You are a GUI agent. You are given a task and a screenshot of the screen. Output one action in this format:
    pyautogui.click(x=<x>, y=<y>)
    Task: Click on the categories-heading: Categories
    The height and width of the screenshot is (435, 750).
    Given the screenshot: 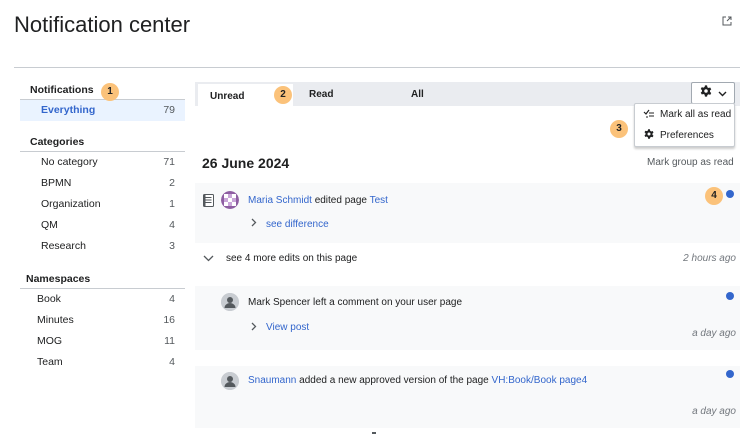 What is the action you would take?
    pyautogui.click(x=102, y=142)
    